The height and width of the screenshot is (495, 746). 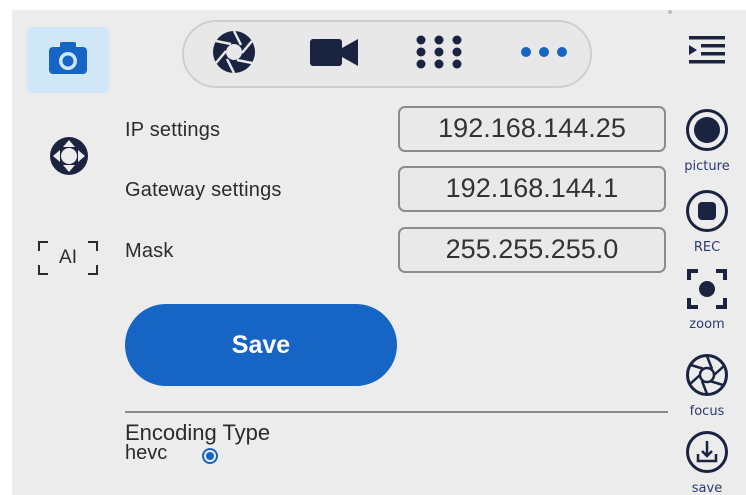 I want to click on grid-icon, so click(x=439, y=54).